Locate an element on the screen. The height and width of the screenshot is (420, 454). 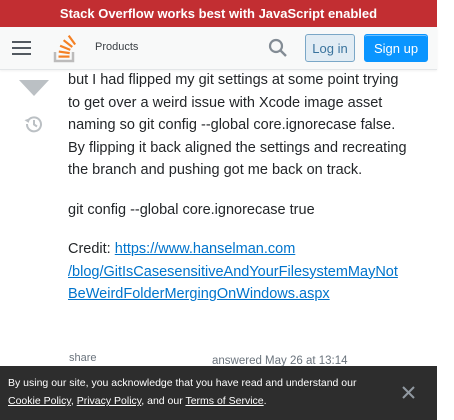
terms-of-service-link: Terms of Service is located at coordinates (224, 401).